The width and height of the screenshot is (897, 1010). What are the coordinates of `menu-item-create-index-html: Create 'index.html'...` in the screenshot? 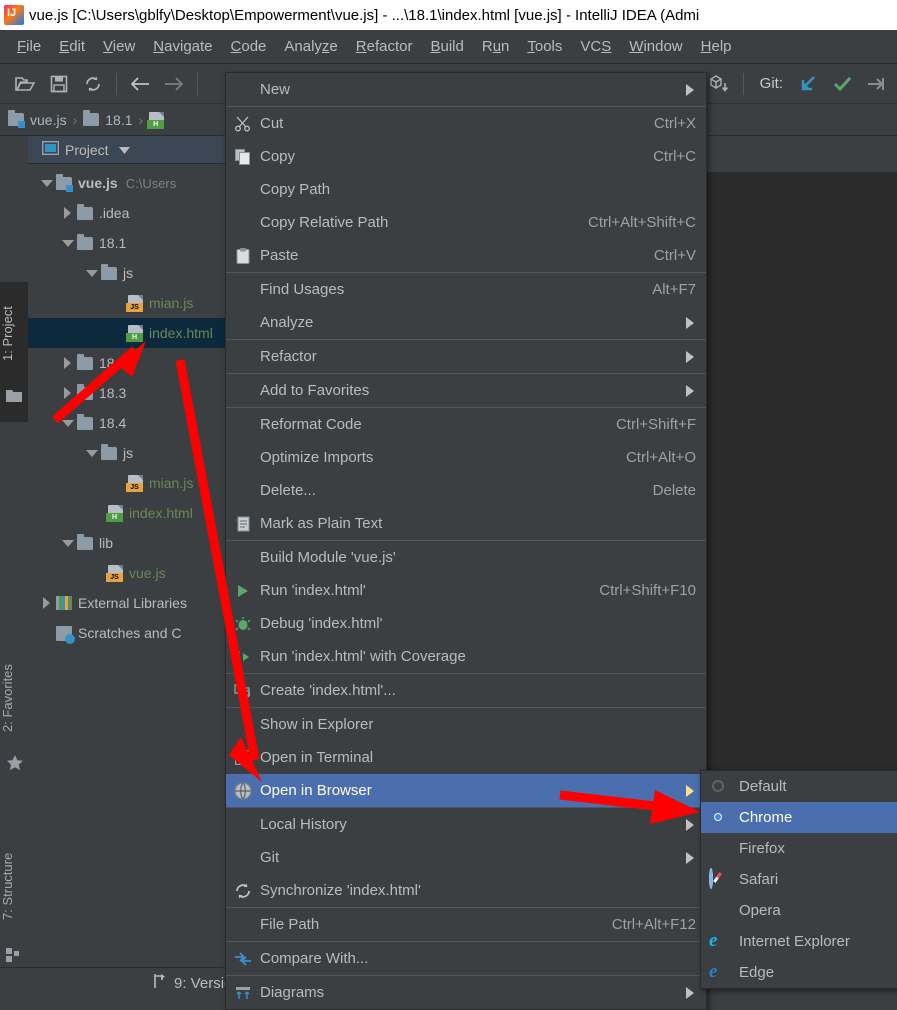 It's located at (466, 690).